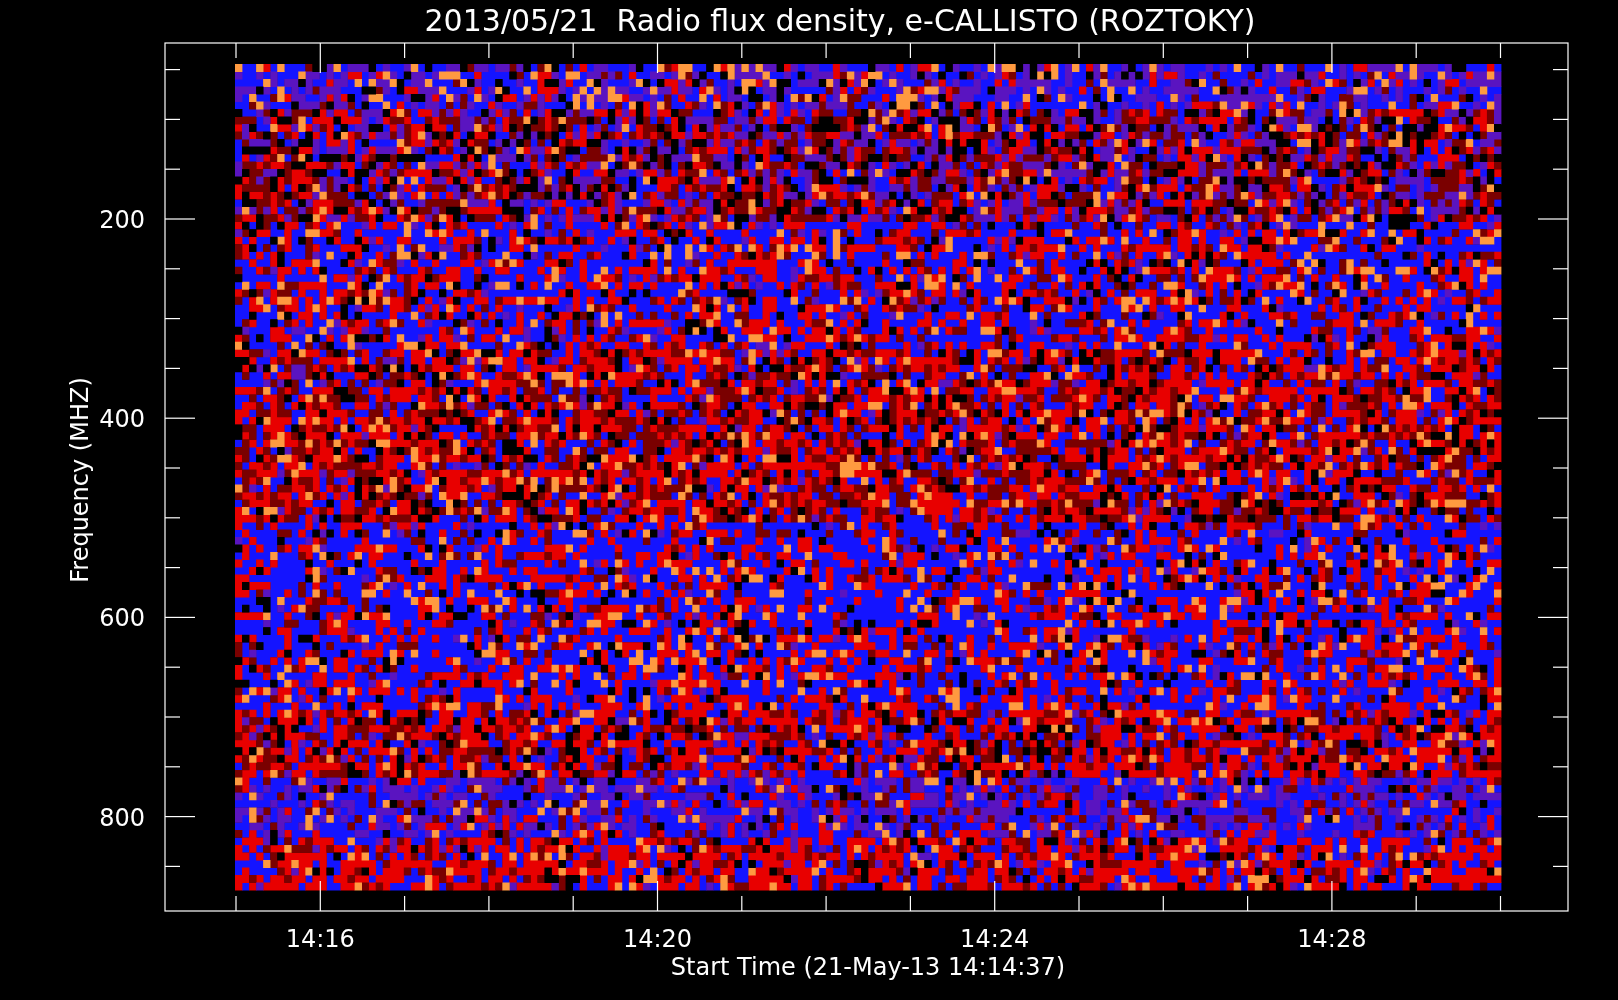  What do you see at coordinates (995, 939) in the screenshot?
I see `x-tick-label: 14:24` at bounding box center [995, 939].